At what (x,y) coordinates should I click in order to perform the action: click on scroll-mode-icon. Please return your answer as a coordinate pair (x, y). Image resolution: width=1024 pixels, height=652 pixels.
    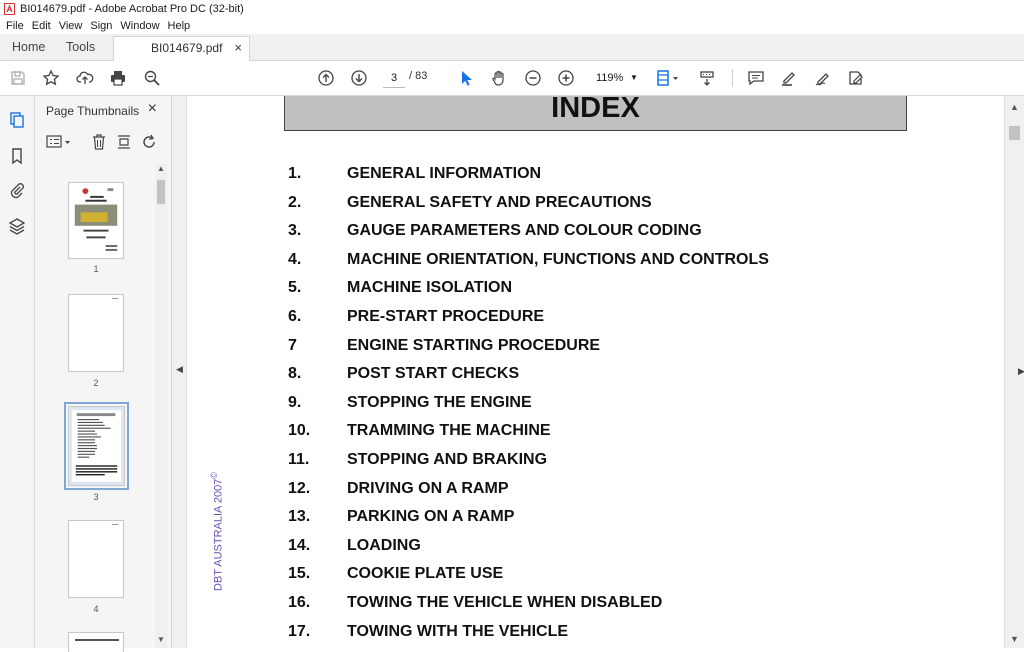
    Looking at the image, I should click on (707, 78).